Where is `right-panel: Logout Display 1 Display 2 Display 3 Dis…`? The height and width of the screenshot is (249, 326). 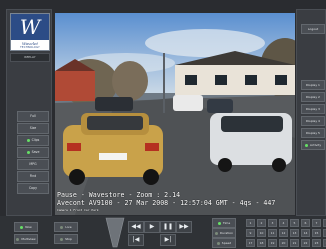 right-panel: Logout Display 1 Display 2 Display 3 Dis… is located at coordinates (311, 112).